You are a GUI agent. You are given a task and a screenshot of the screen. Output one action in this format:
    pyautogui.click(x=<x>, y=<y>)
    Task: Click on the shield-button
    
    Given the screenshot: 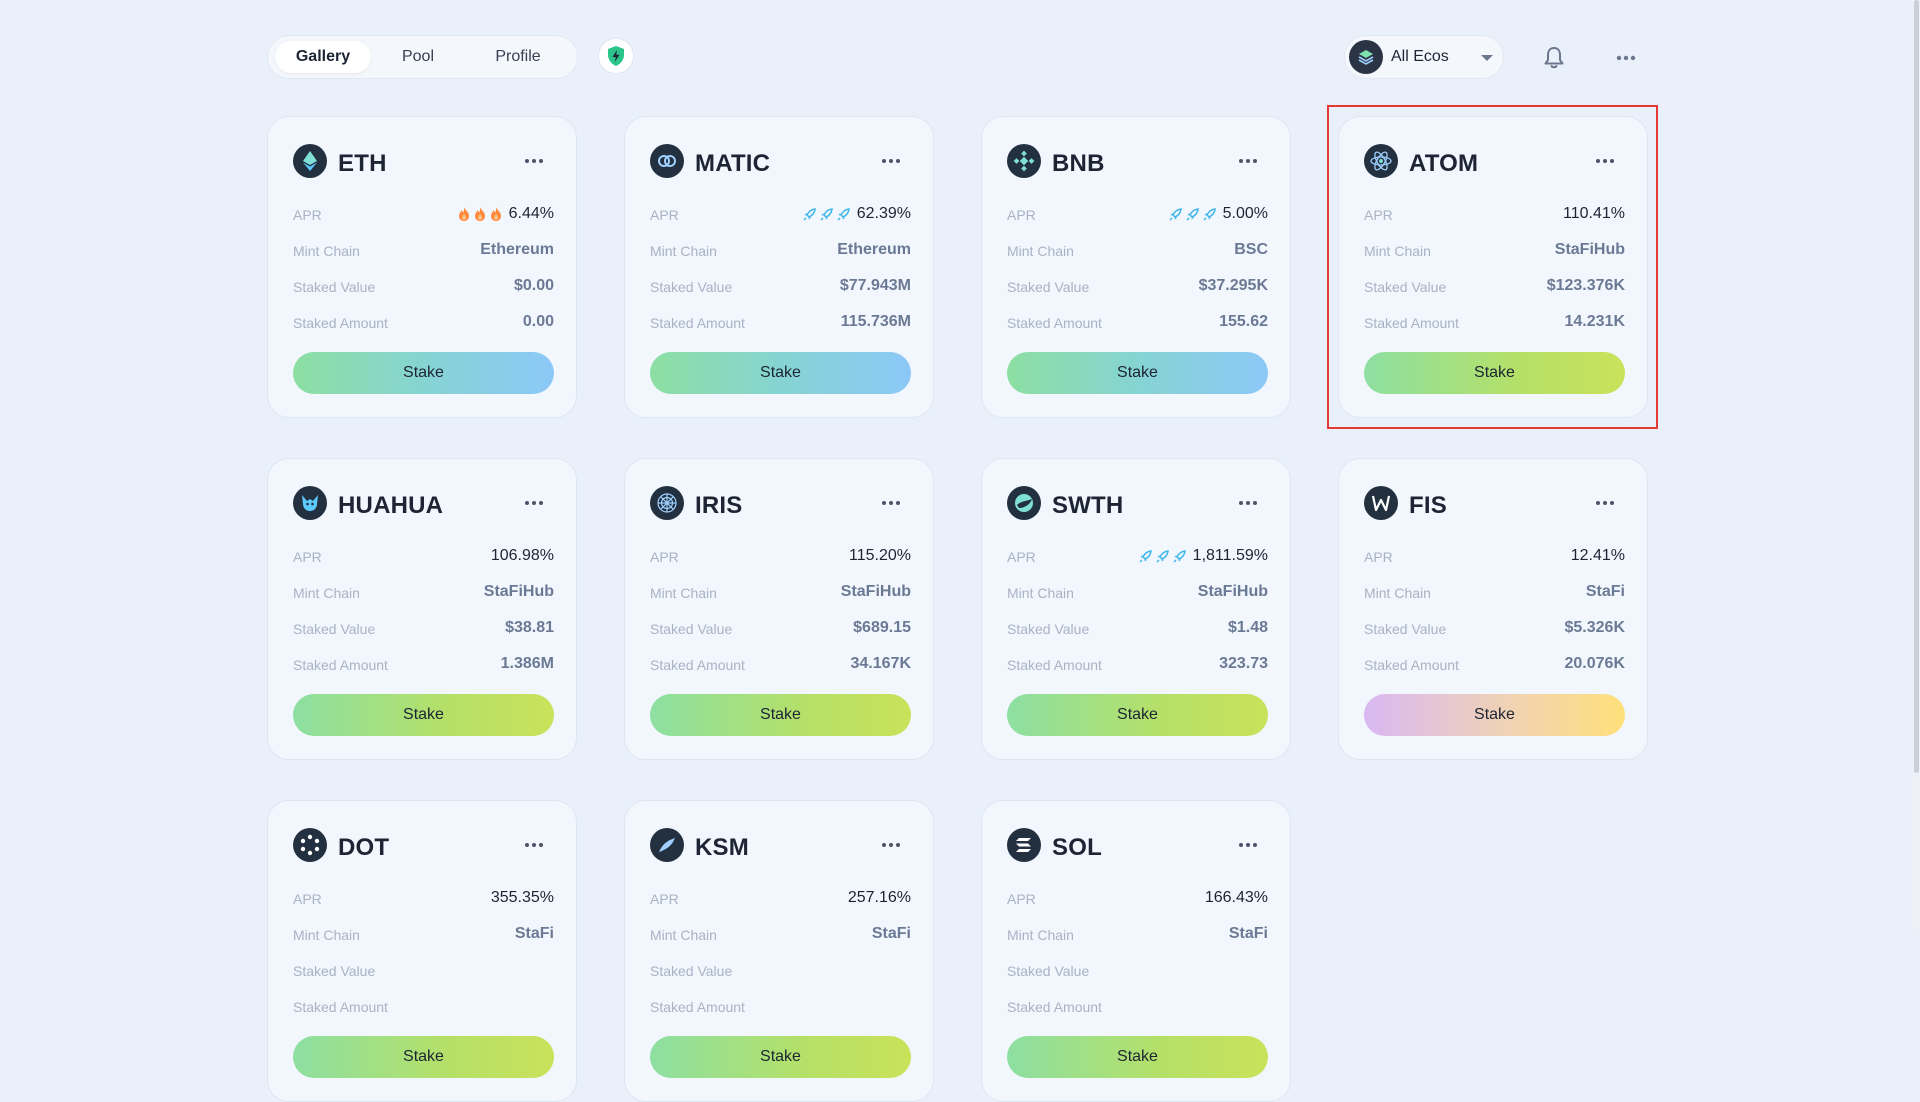 What is the action you would take?
    pyautogui.click(x=616, y=56)
    